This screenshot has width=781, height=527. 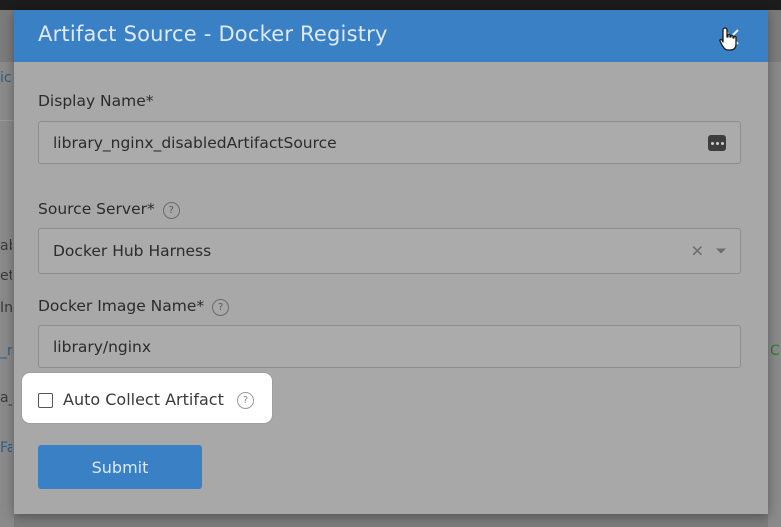 I want to click on background-divider, so click(x=7, y=120).